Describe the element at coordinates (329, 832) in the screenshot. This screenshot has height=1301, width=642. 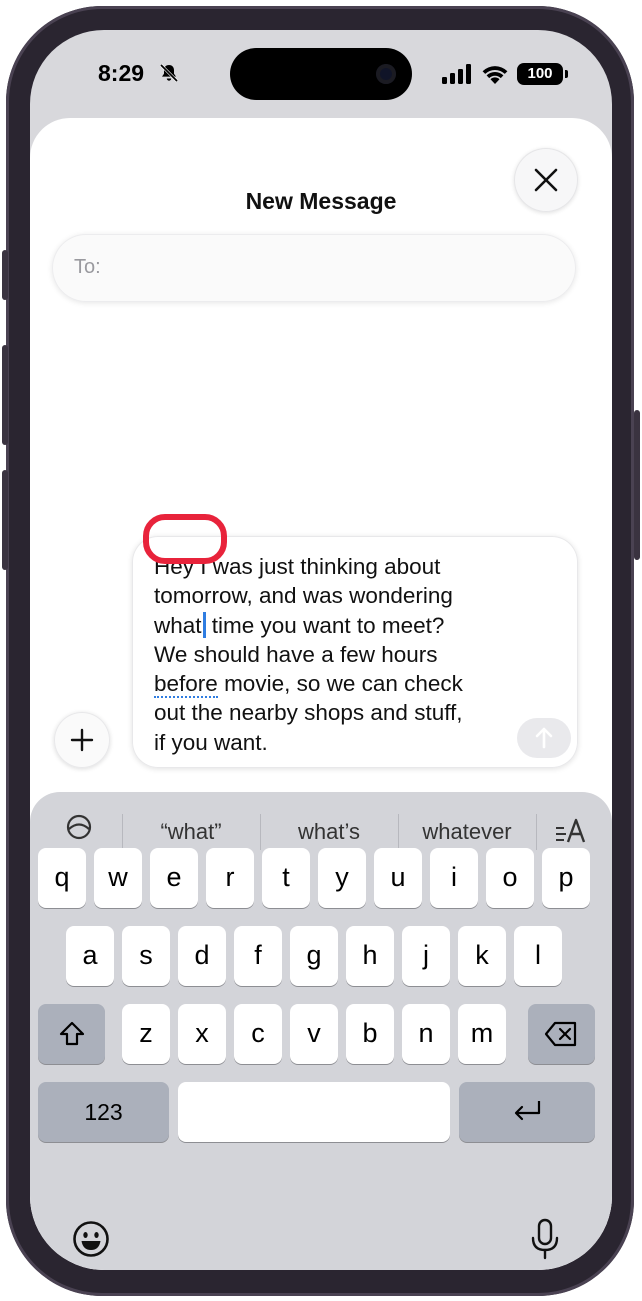
I see `prediction-2: what’s` at that location.